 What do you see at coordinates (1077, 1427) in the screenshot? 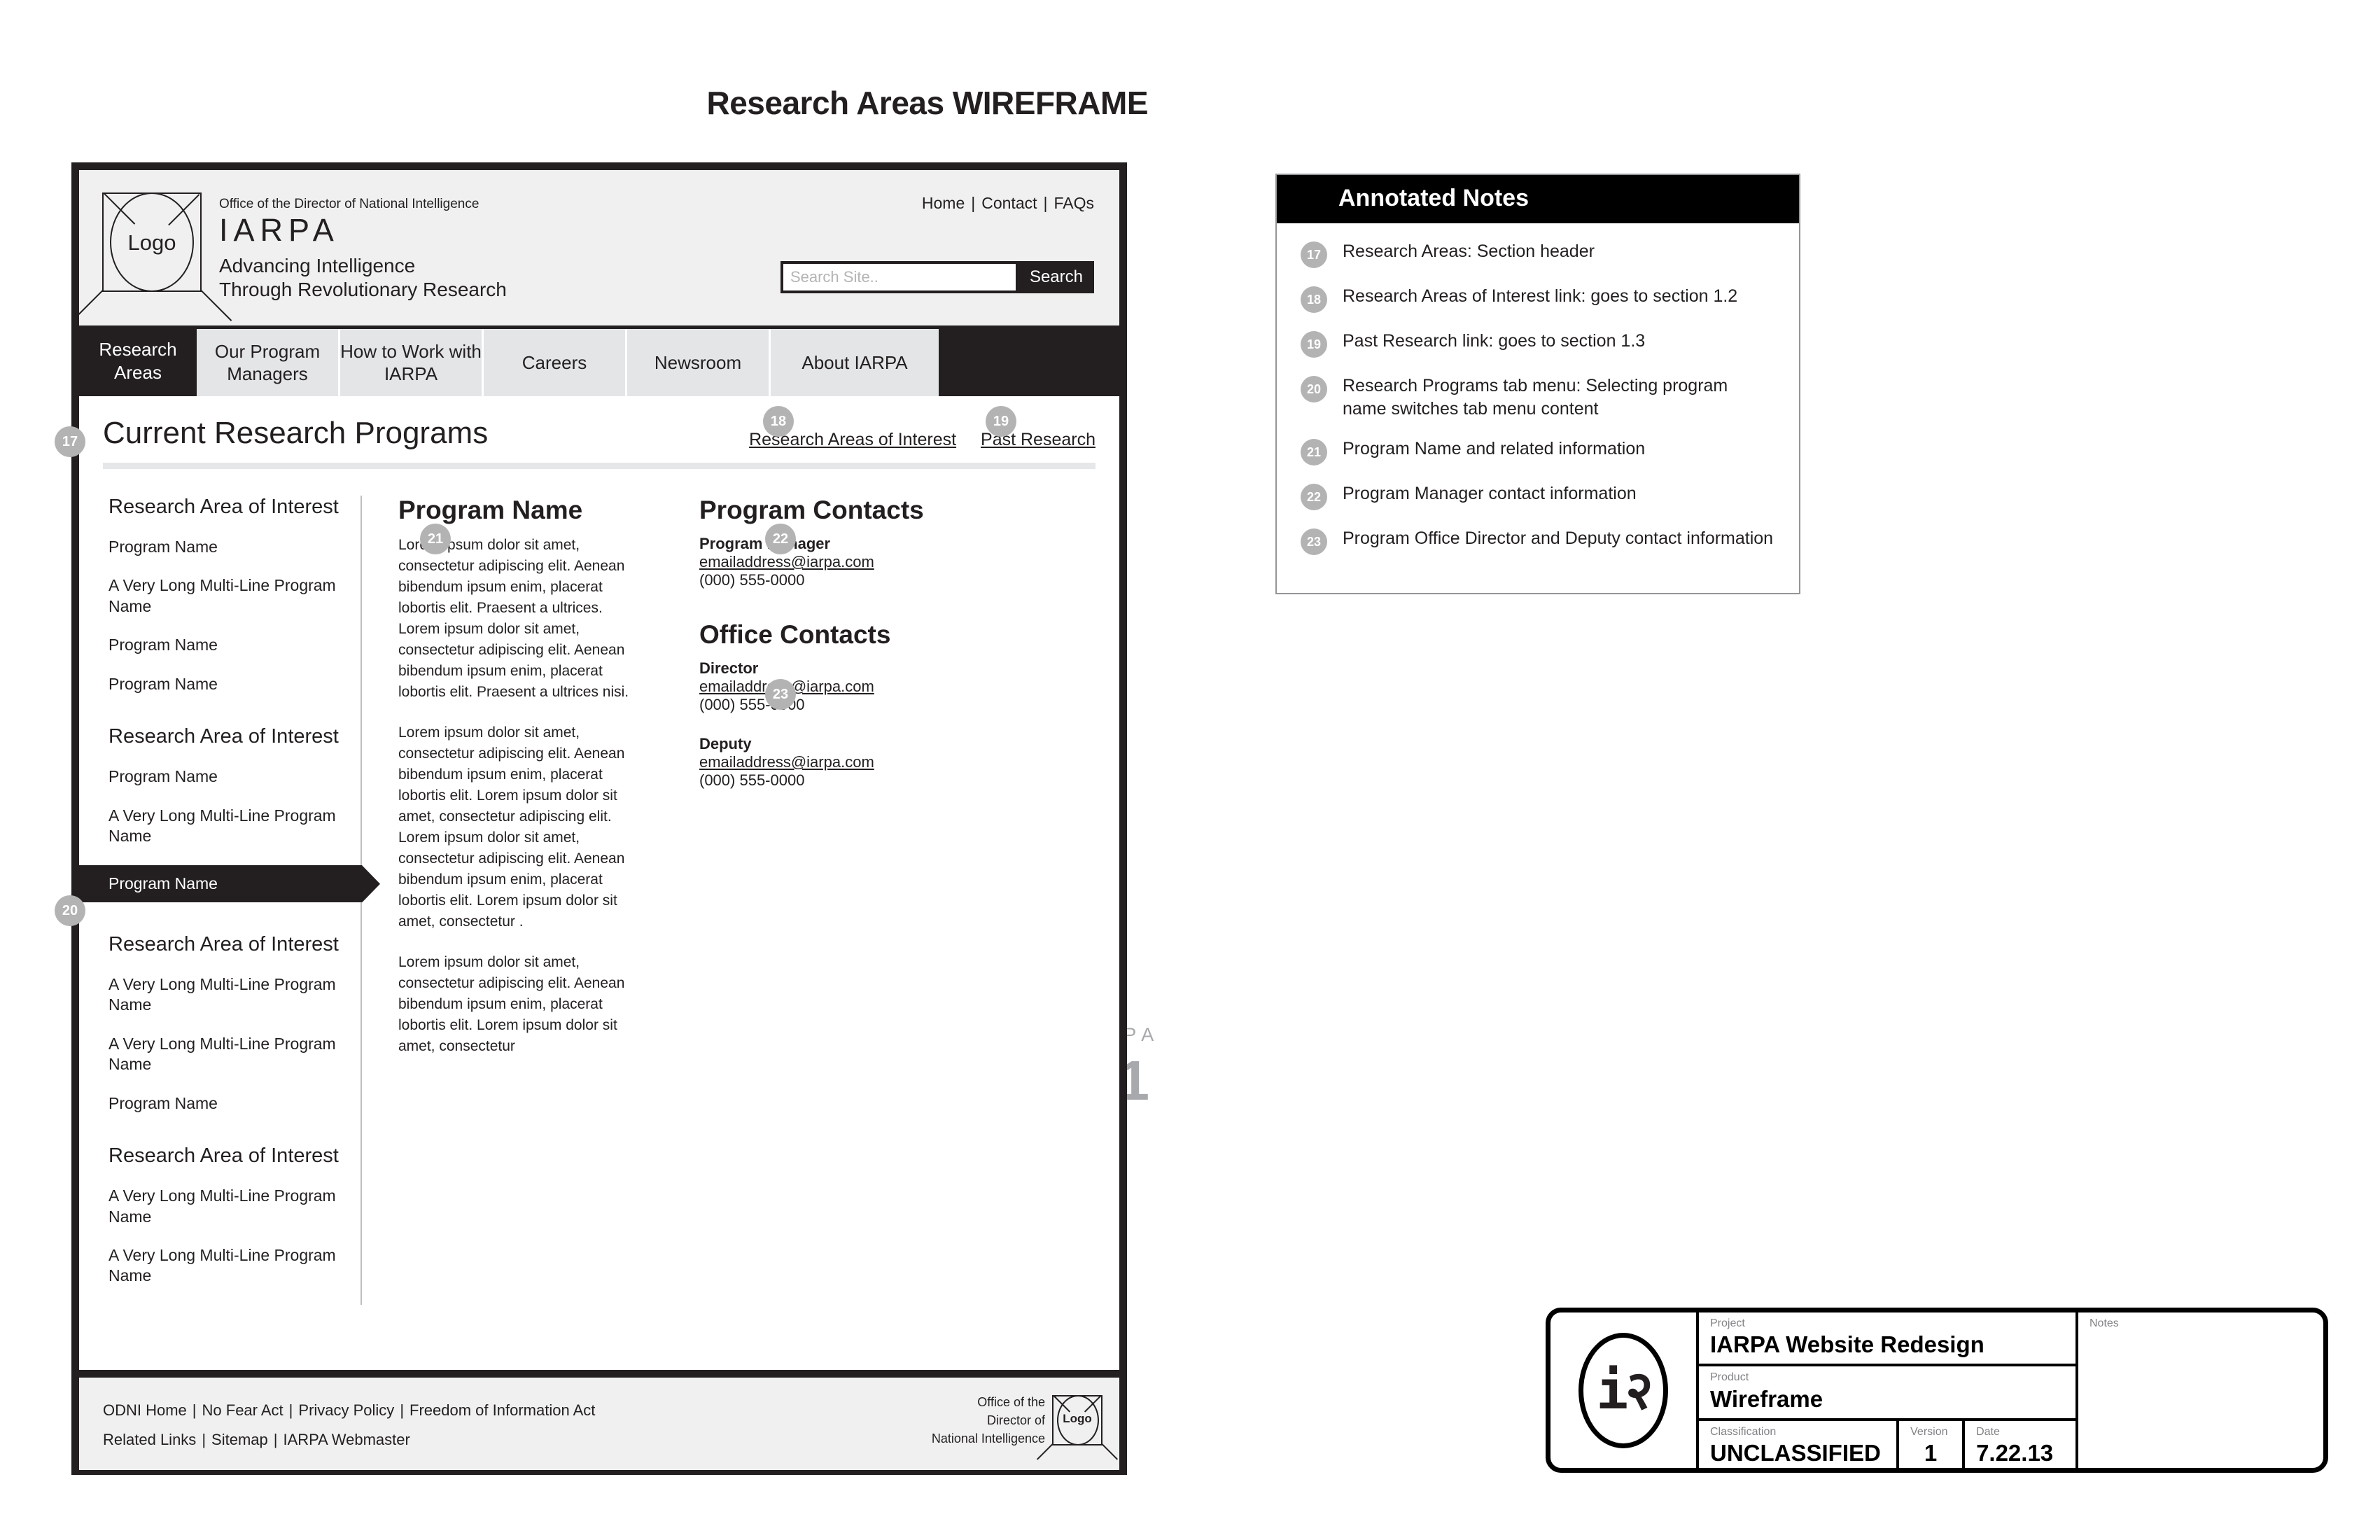
I see `footer-logo-placeholder: Logo` at bounding box center [1077, 1427].